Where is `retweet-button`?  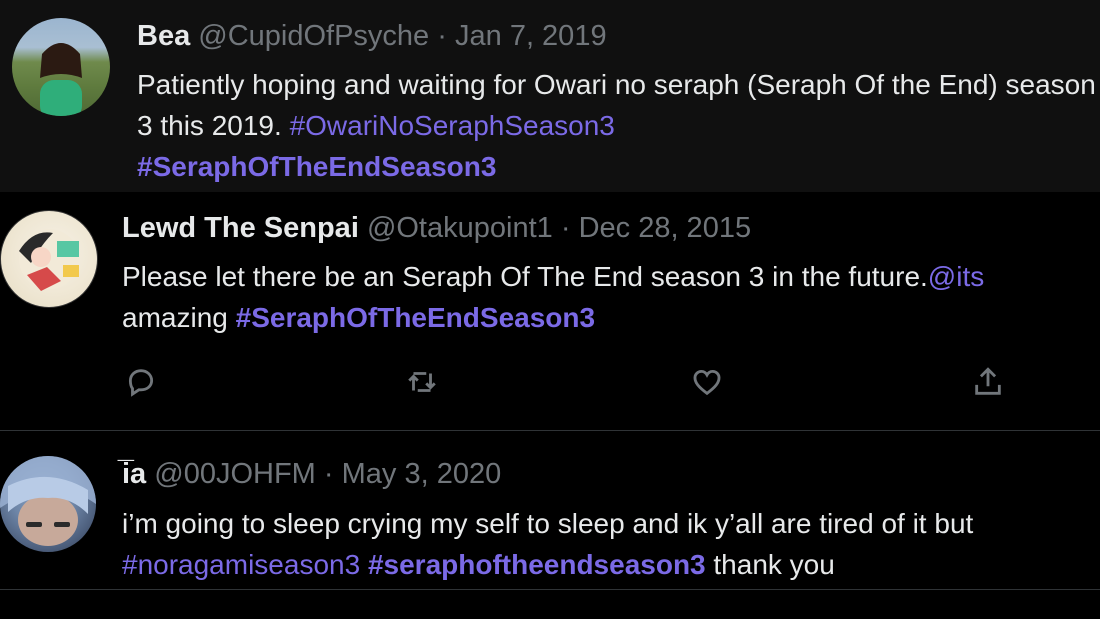 retweet-button is located at coordinates (422, 382).